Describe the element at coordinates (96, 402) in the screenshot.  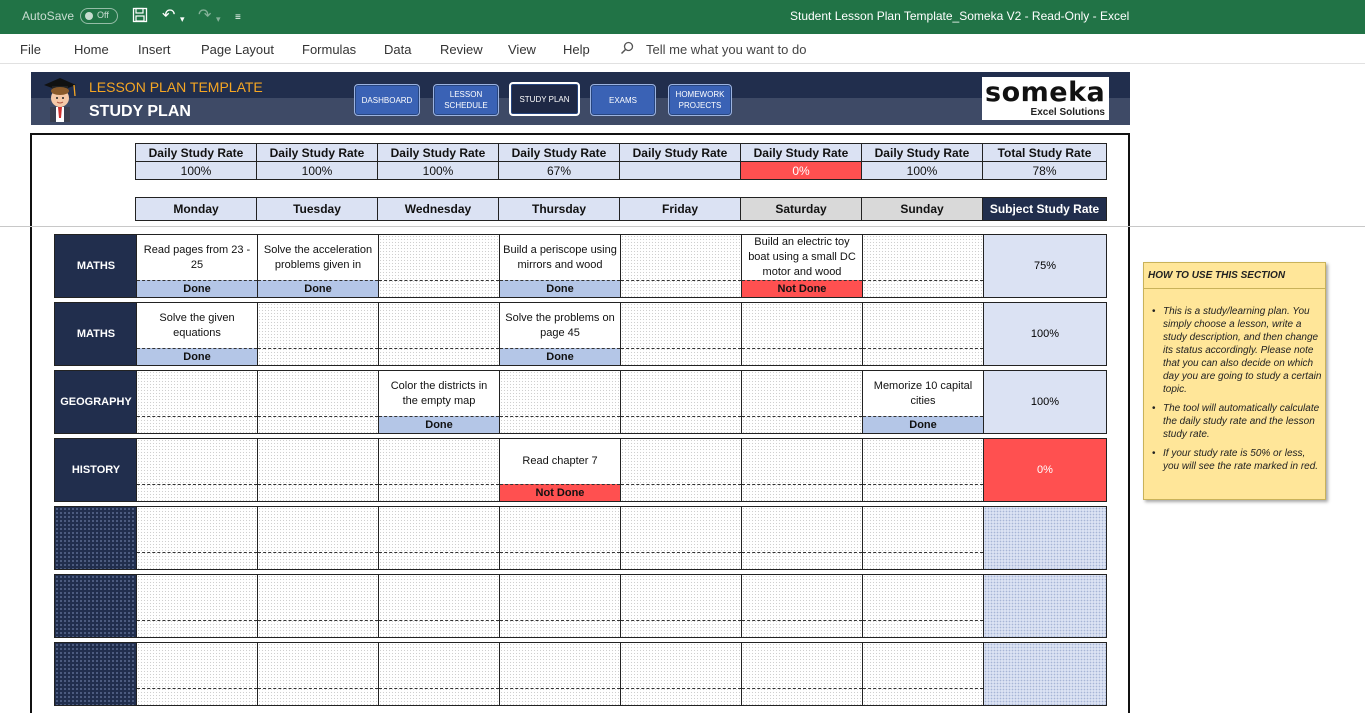
I see `subject-cell: GEOGRAPHY` at that location.